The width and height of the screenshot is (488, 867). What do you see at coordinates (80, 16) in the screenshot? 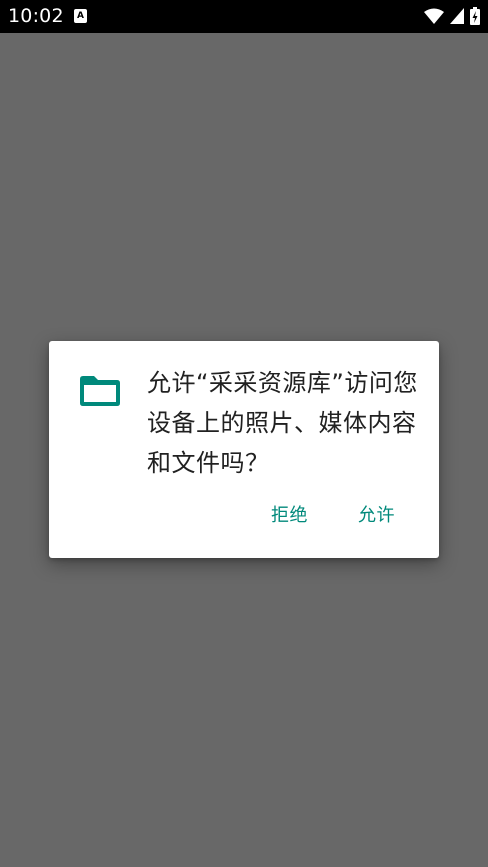
I see `notification-icon: A` at bounding box center [80, 16].